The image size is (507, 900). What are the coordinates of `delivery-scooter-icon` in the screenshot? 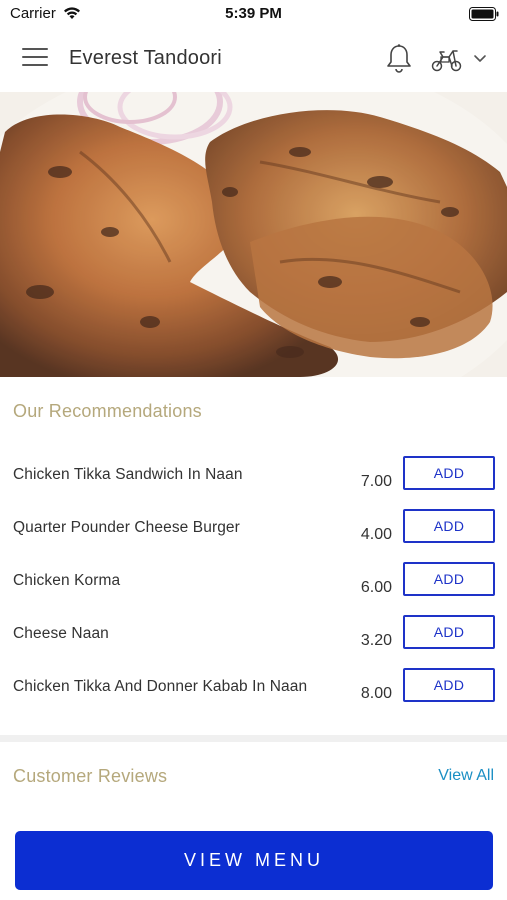 It's located at (447, 60).